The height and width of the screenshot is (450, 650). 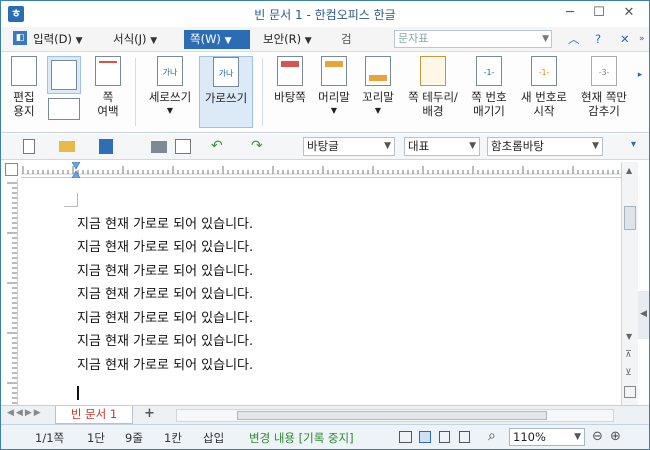 What do you see at coordinates (378, 71) in the screenshot?
I see `footer-icon` at bounding box center [378, 71].